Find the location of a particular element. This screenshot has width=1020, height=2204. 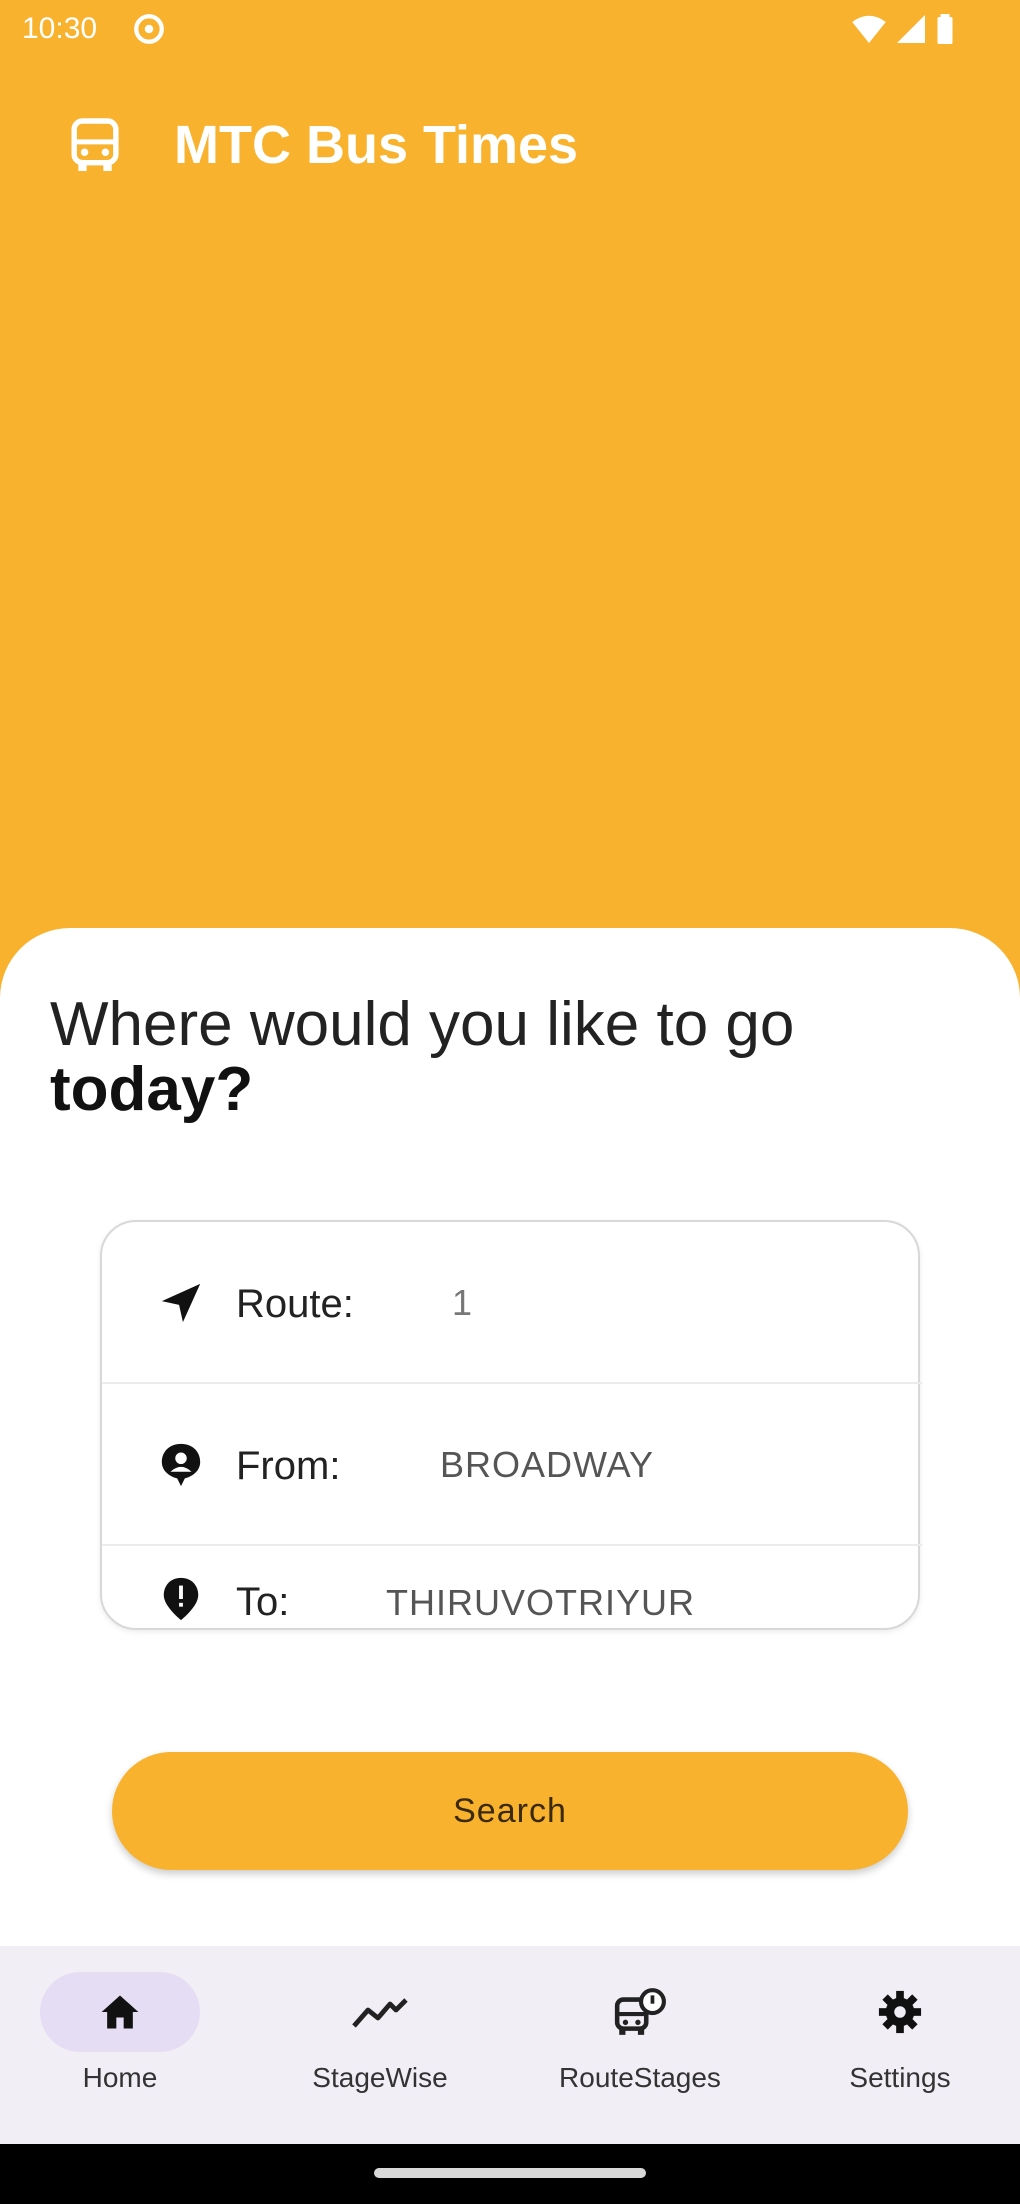

to-label: To: is located at coordinates (263, 1602).